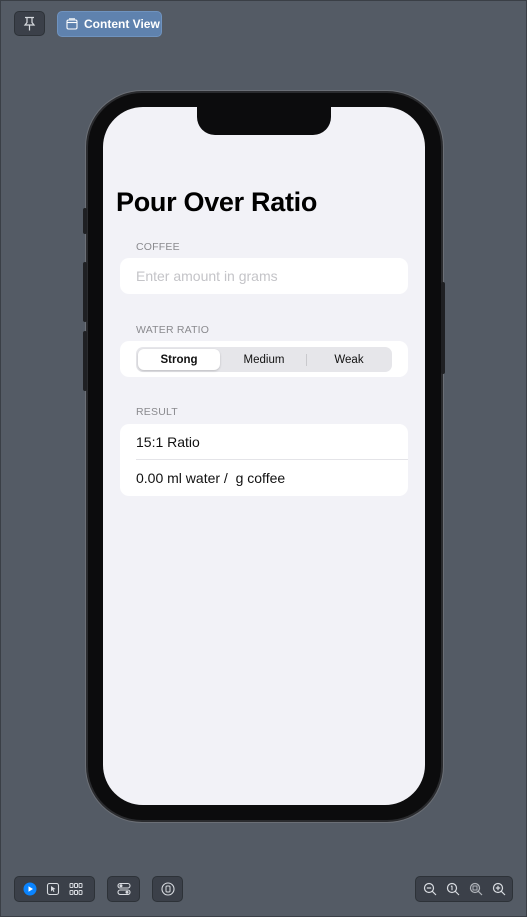 This screenshot has height=917, width=527. I want to click on preview-settings-button, so click(167, 889).